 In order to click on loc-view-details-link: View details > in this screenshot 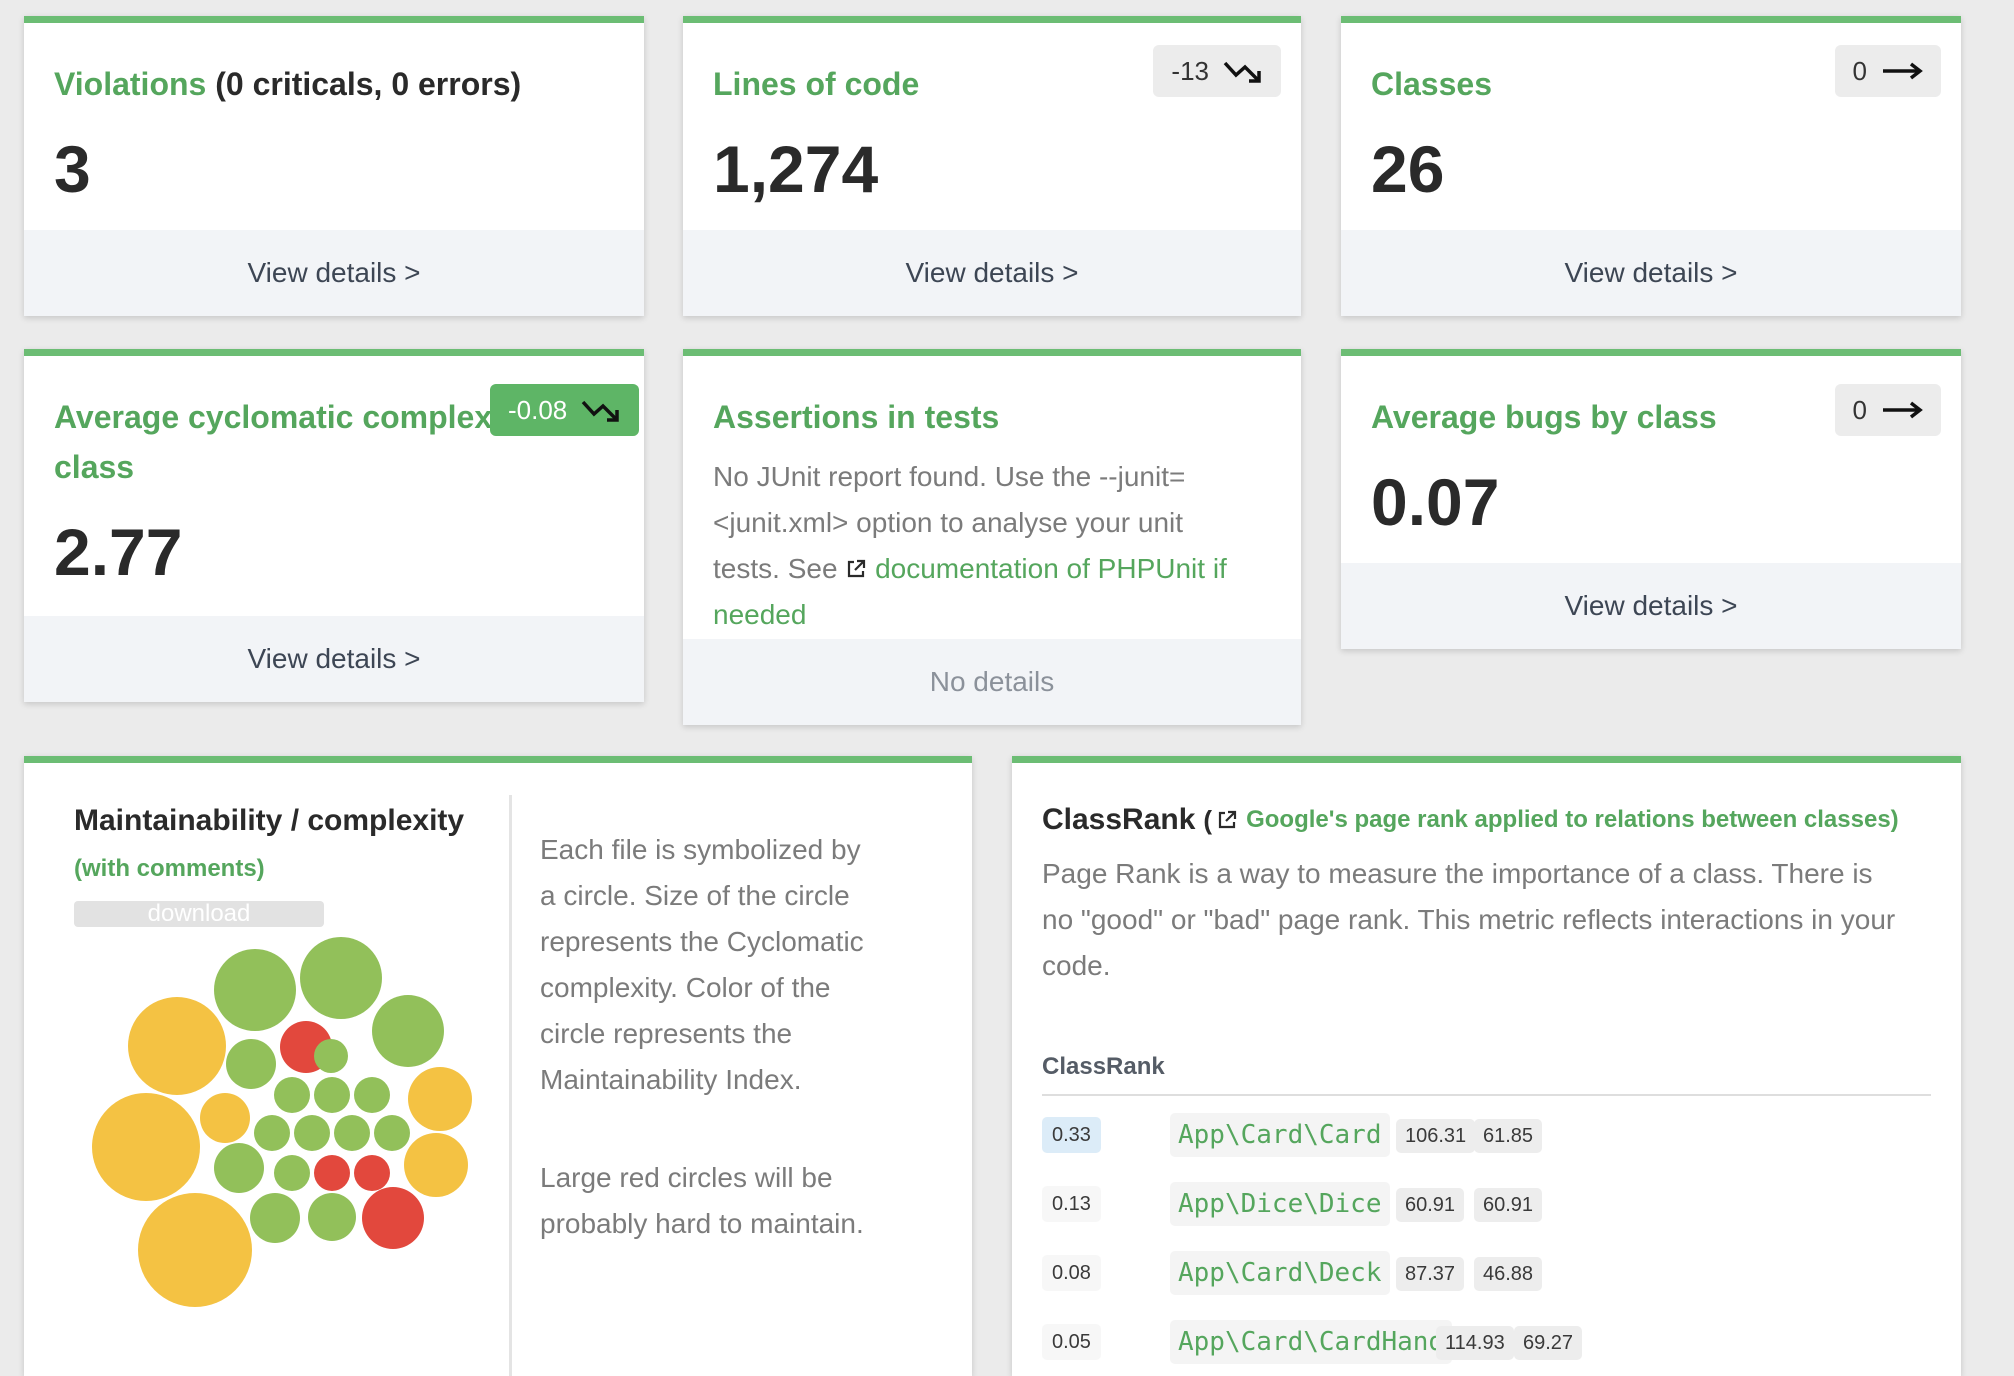, I will do `click(992, 273)`.